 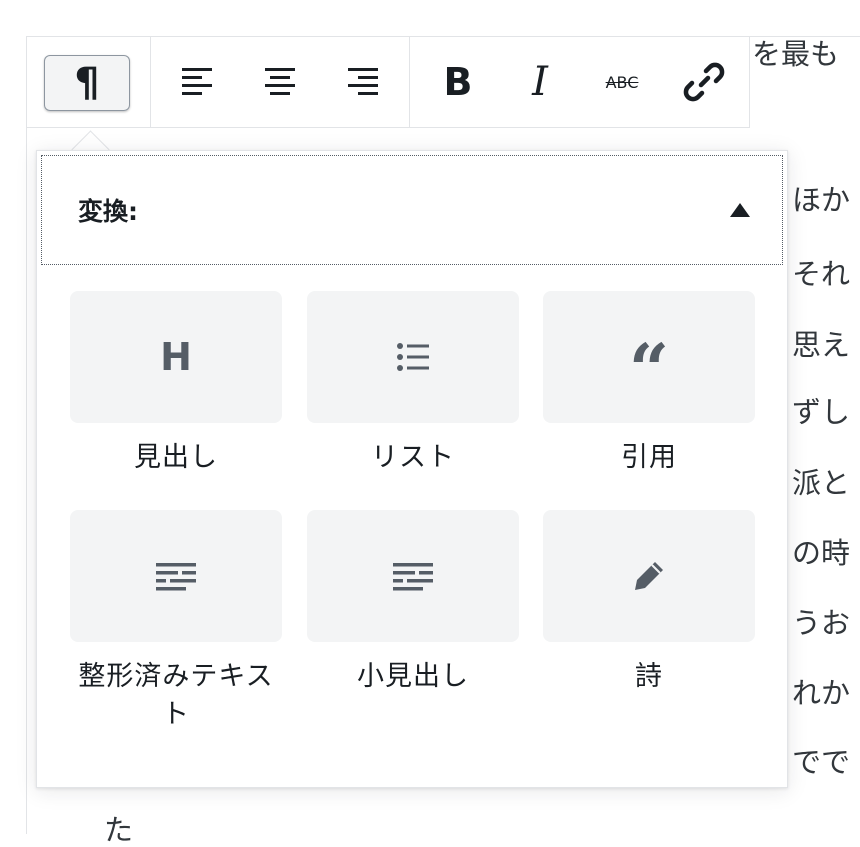 I want to click on tile-icon-box: H, so click(x=176, y=357).